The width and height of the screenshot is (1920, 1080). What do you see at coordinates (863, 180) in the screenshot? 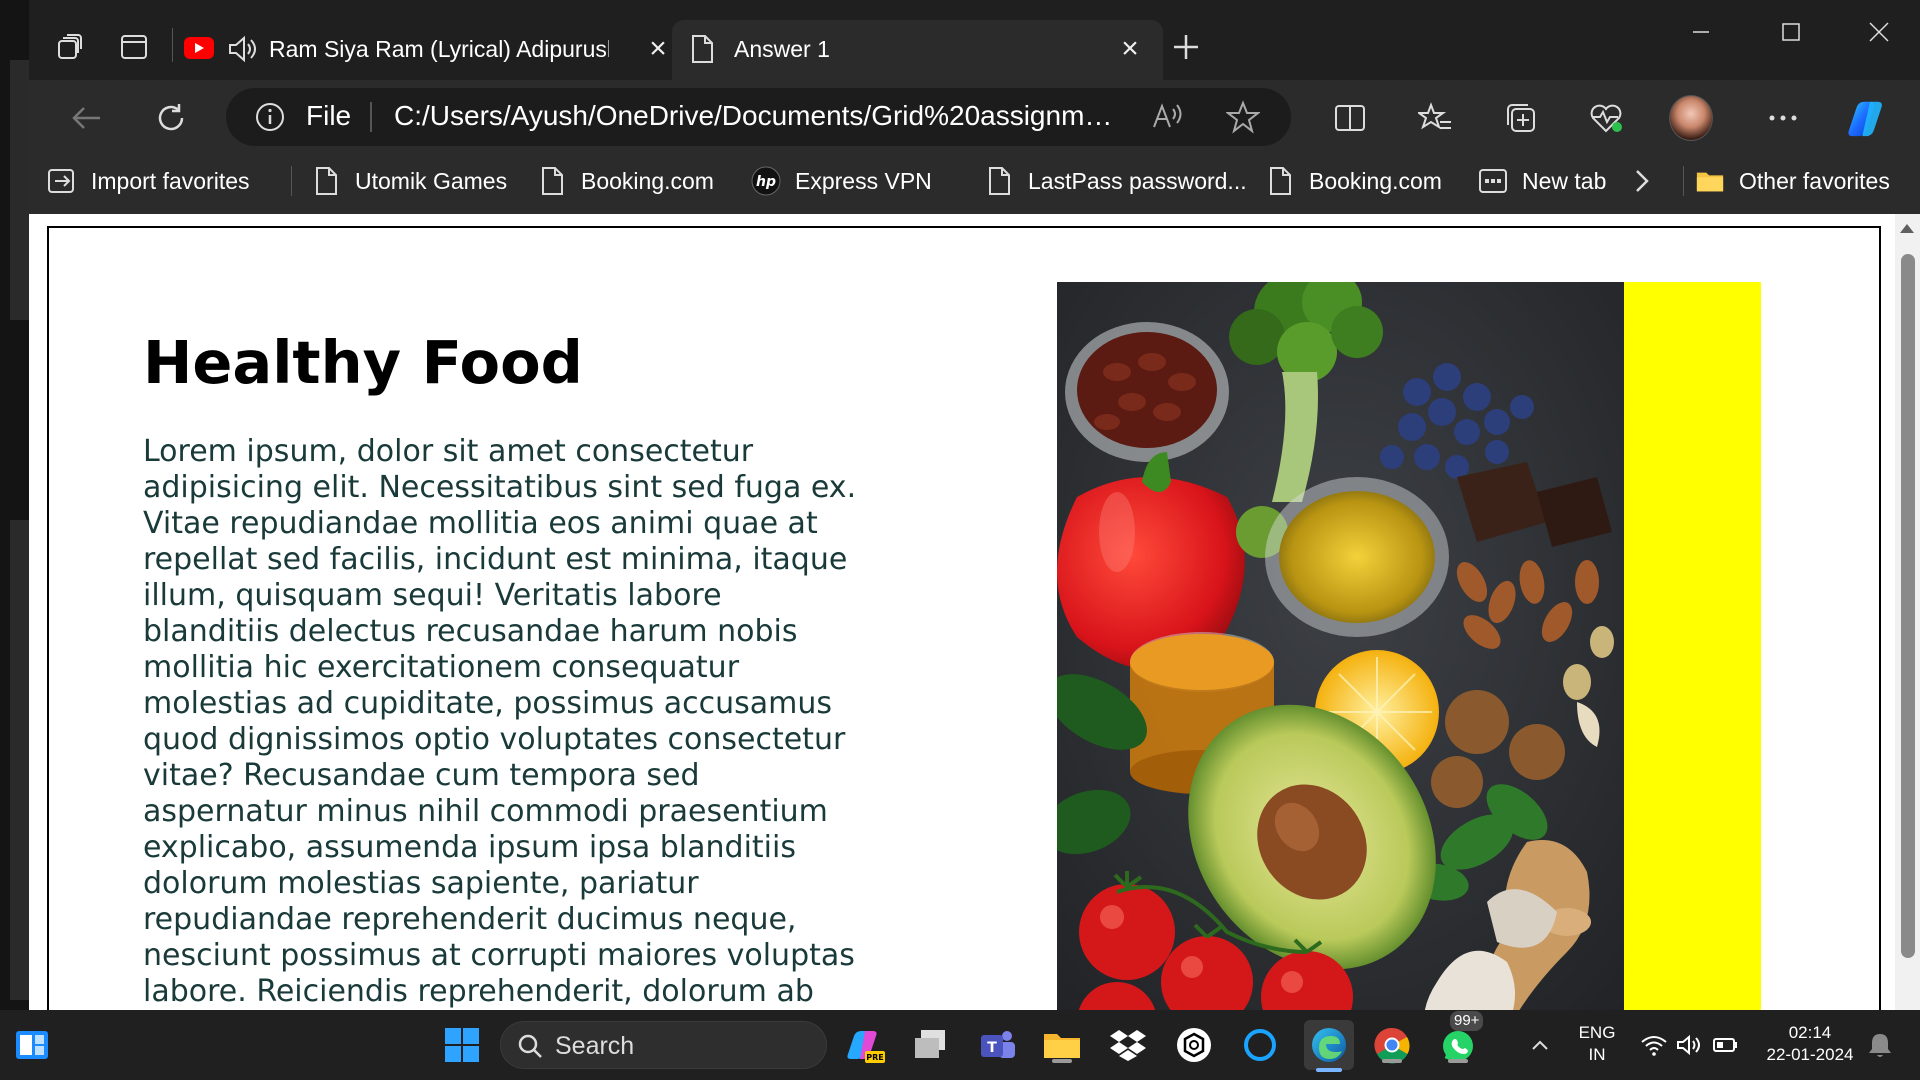
I see `fav-label: Express VPN` at bounding box center [863, 180].